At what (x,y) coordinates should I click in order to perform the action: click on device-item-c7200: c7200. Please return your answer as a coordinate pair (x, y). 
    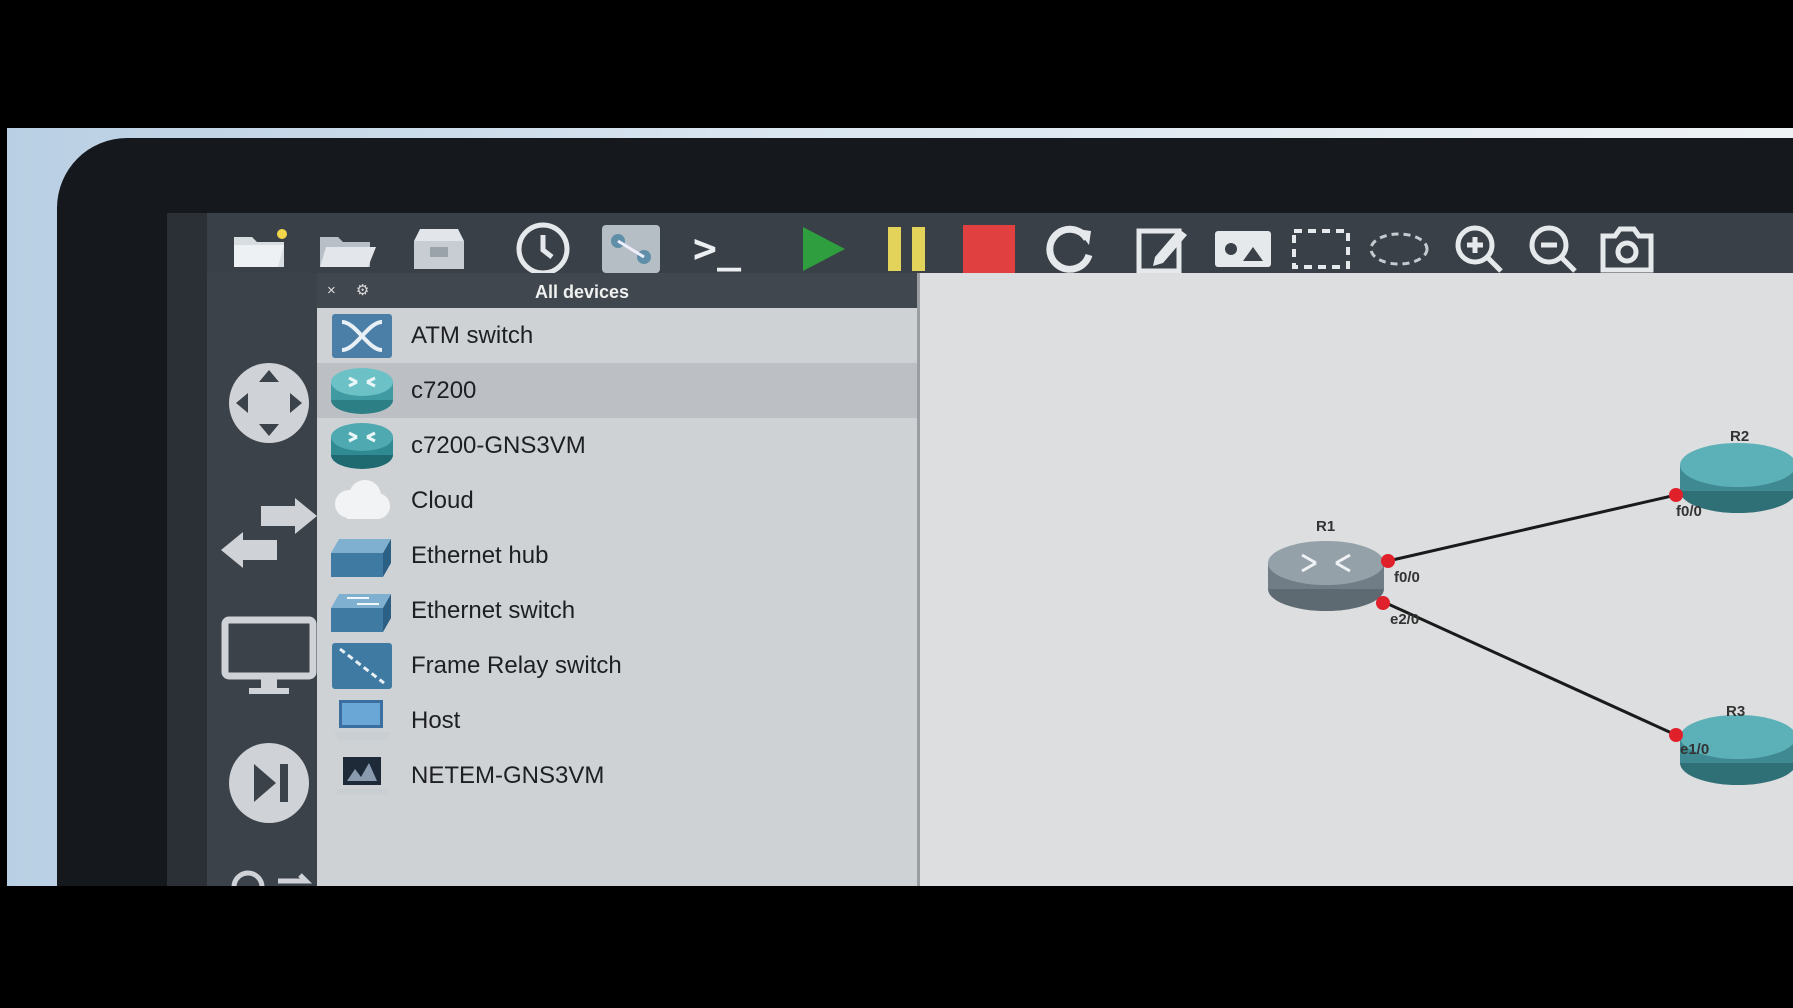
    Looking at the image, I should click on (617, 390).